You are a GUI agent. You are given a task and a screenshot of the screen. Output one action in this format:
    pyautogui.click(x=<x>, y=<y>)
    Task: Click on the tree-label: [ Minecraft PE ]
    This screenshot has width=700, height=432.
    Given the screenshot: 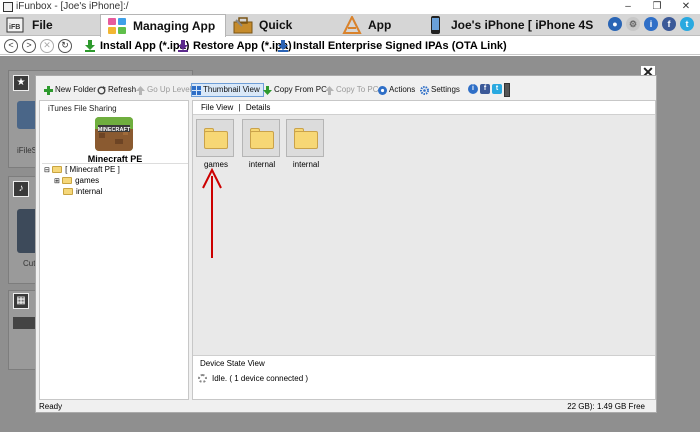 What is the action you would take?
    pyautogui.click(x=92, y=169)
    